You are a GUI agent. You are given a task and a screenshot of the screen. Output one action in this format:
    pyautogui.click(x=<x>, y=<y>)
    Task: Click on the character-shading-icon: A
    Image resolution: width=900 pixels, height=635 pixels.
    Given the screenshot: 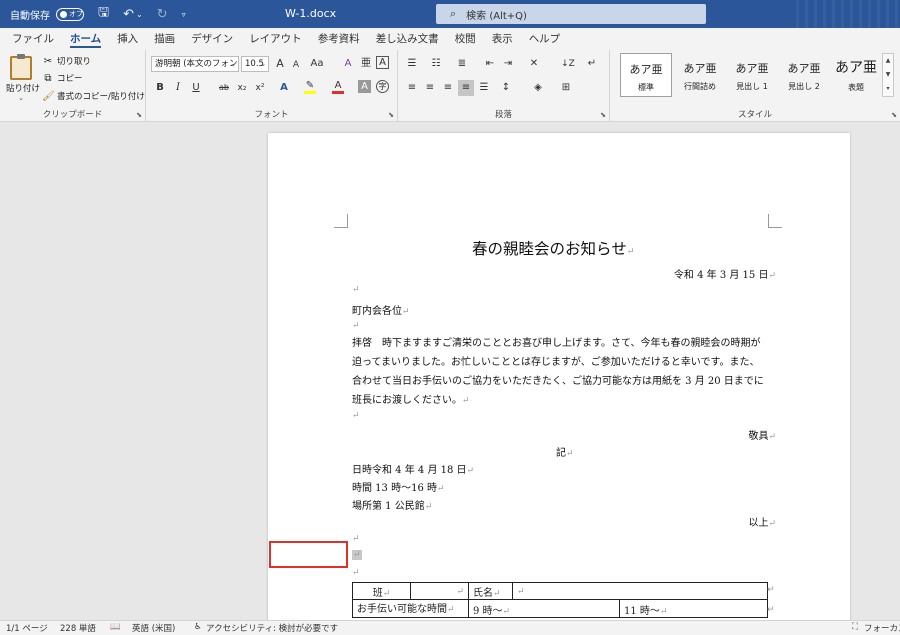 What is the action you would take?
    pyautogui.click(x=364, y=86)
    